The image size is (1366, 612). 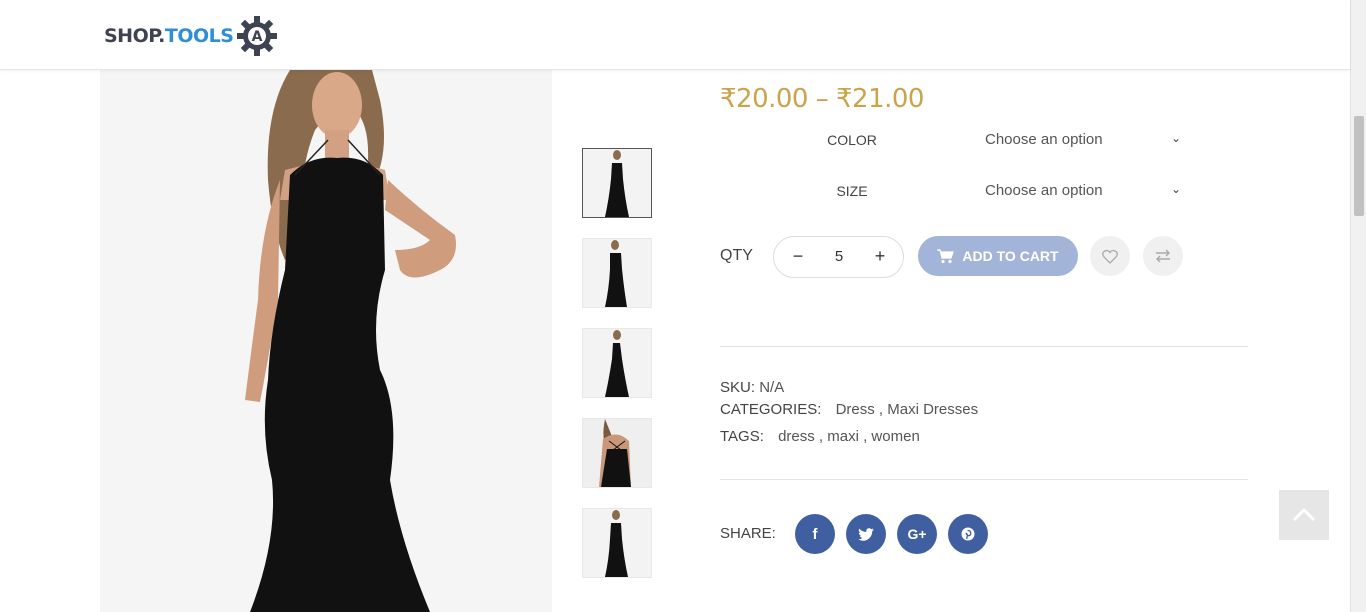 I want to click on add-to-cart-button: ADD TO CART, so click(x=998, y=256).